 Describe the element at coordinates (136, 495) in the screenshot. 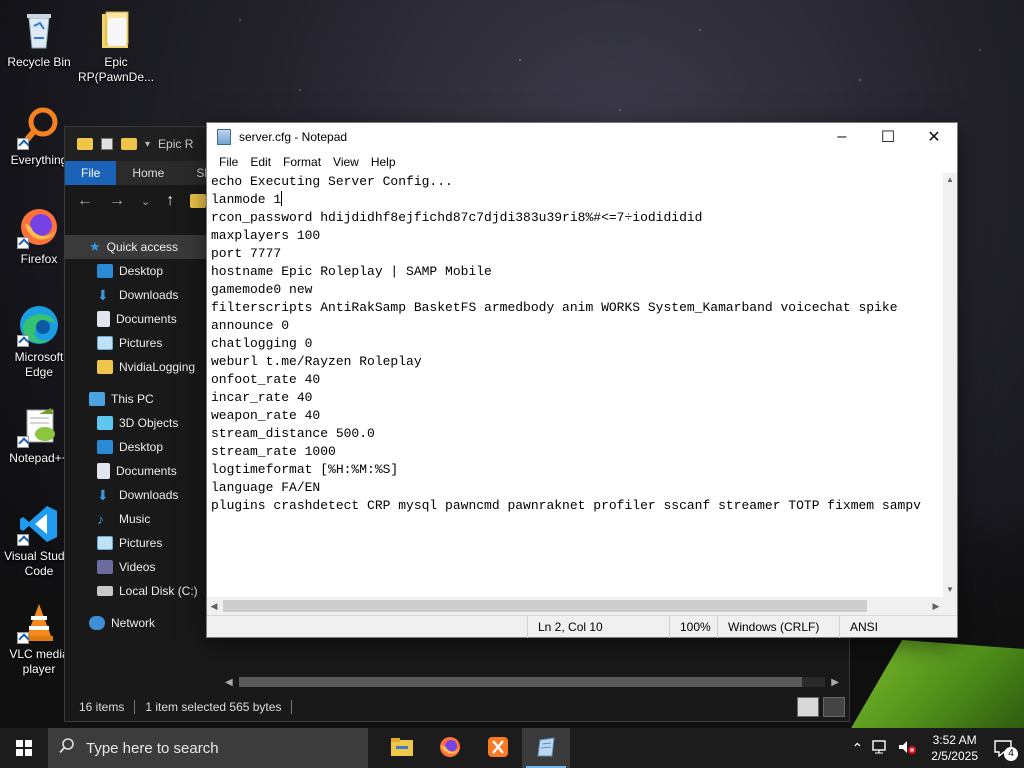

I see `nav-item-pc-downloads: ⬇ Downloads` at that location.